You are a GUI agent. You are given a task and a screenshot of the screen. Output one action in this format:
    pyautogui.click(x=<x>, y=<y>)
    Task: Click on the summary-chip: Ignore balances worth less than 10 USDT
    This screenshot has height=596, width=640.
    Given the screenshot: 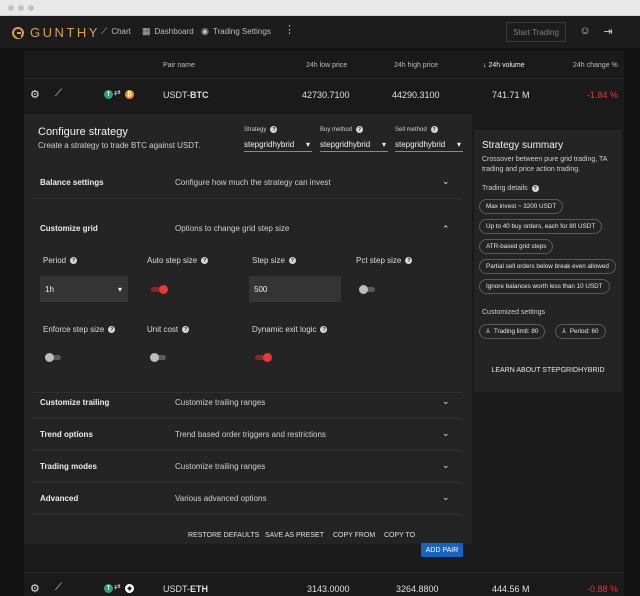 What is the action you would take?
    pyautogui.click(x=544, y=286)
    